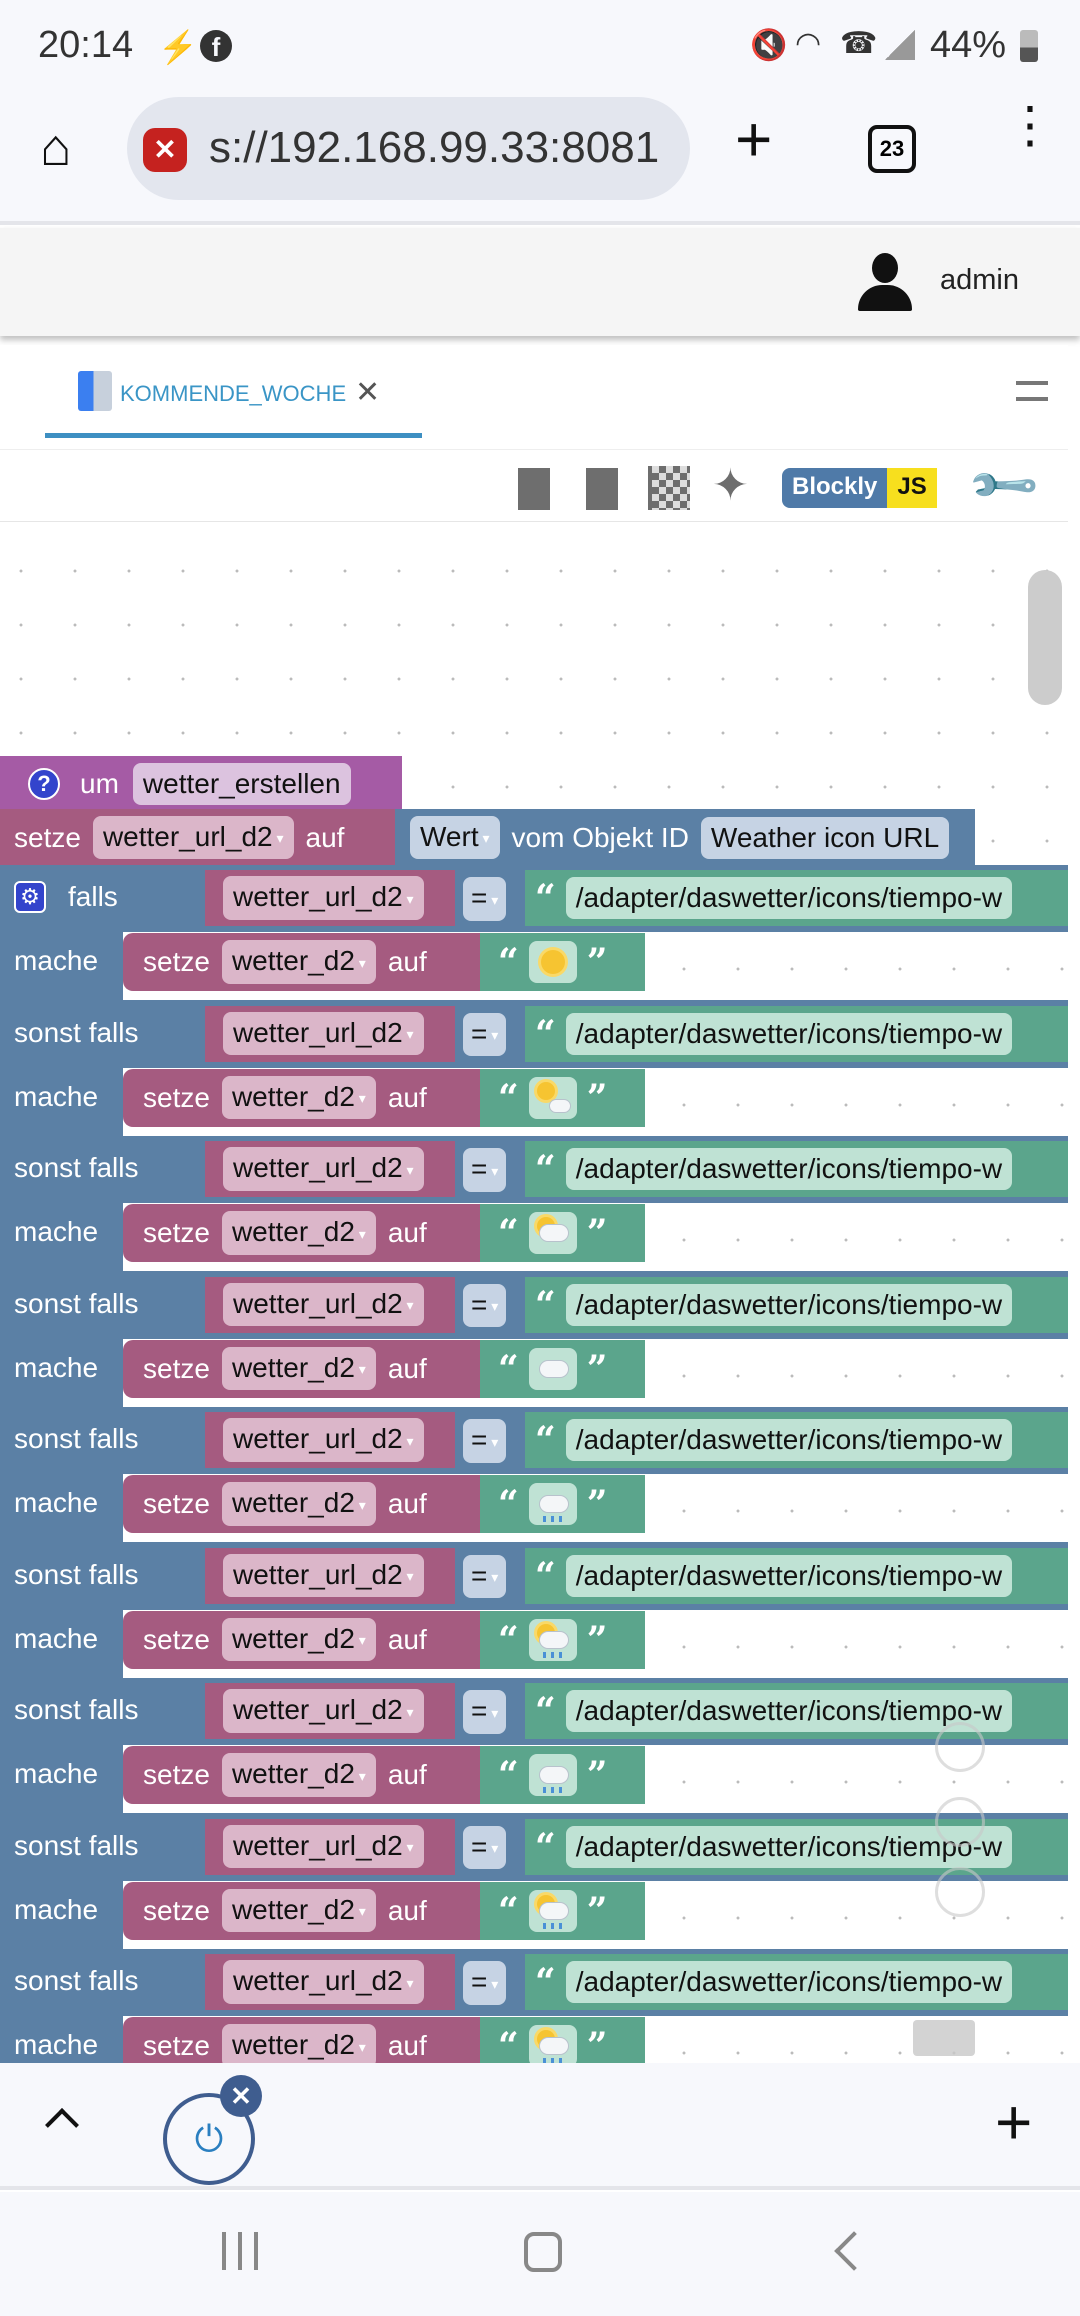 This screenshot has height=2316, width=1080. I want to click on zoom-out-icon, so click(960, 1892).